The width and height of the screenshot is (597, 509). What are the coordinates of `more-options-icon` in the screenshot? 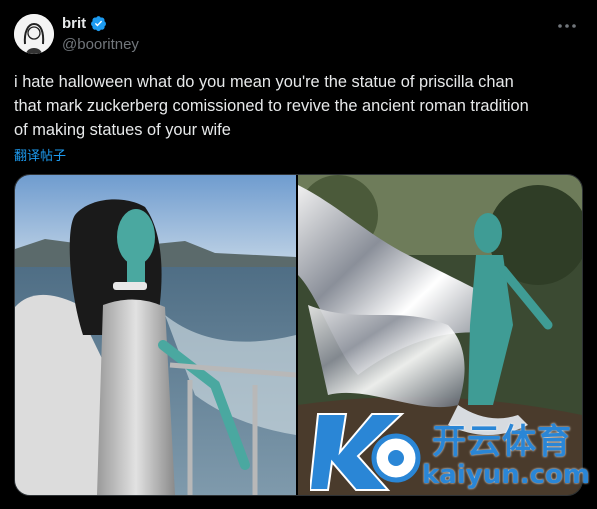 It's located at (567, 26).